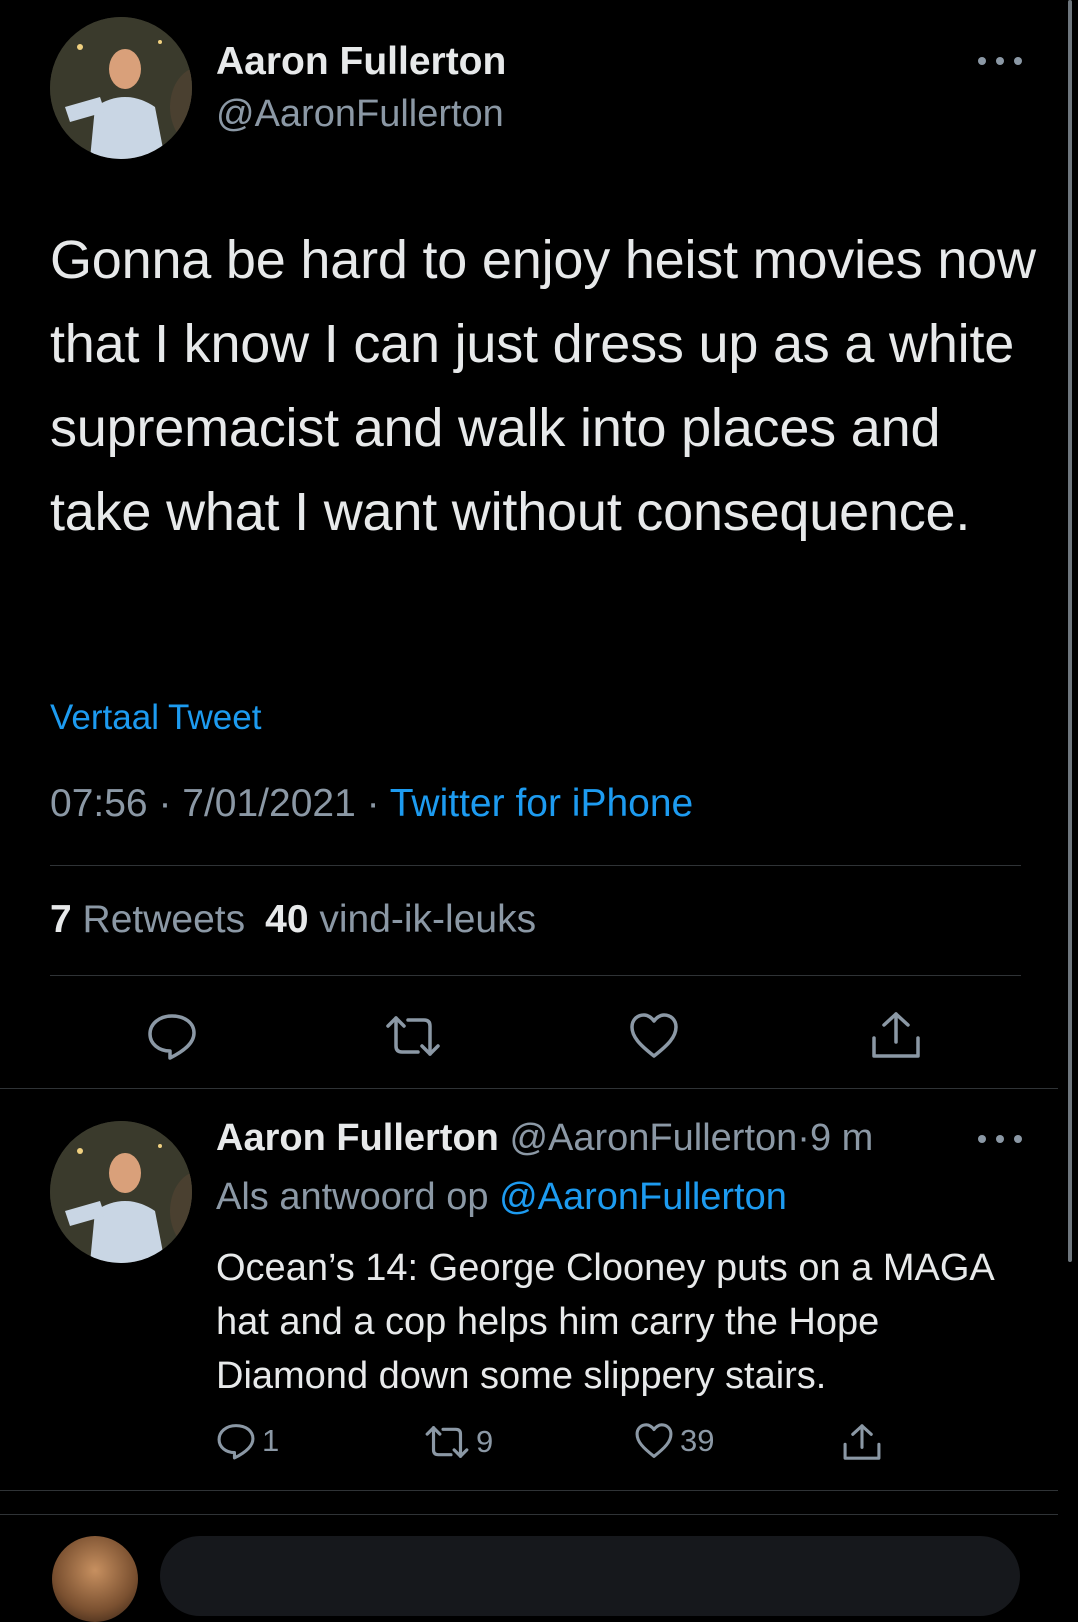 The height and width of the screenshot is (1622, 1078). I want to click on tweet-stats: 7 Retweets 40 vind-ik-leuks, so click(293, 920).